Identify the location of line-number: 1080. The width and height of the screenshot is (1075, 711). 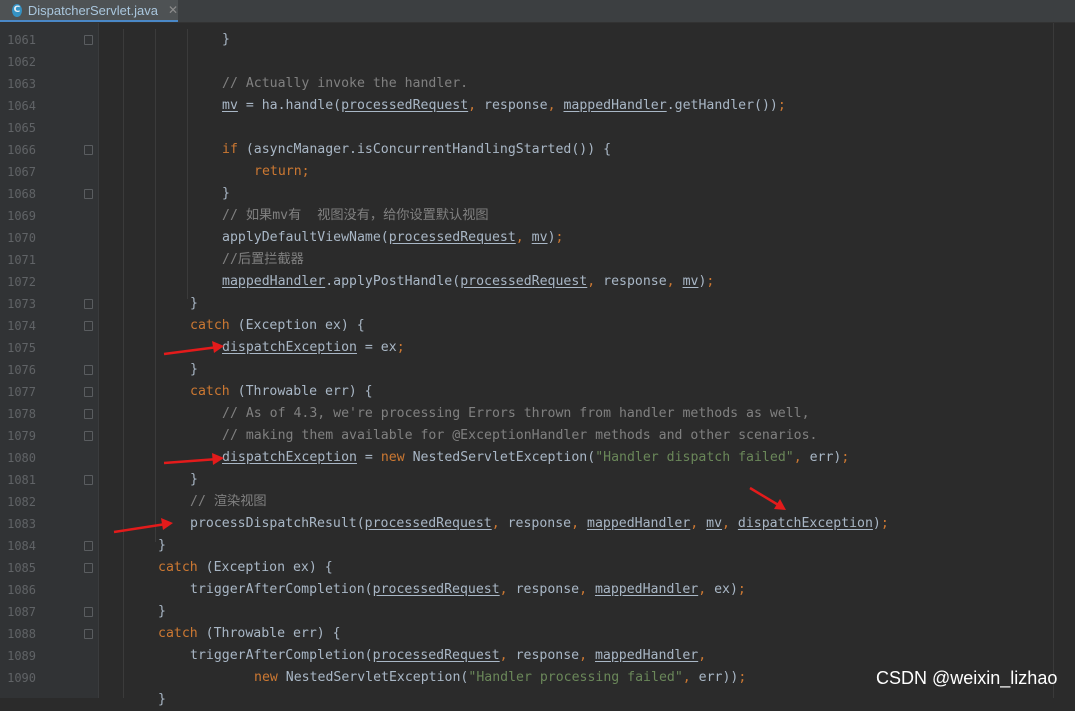
(18, 458).